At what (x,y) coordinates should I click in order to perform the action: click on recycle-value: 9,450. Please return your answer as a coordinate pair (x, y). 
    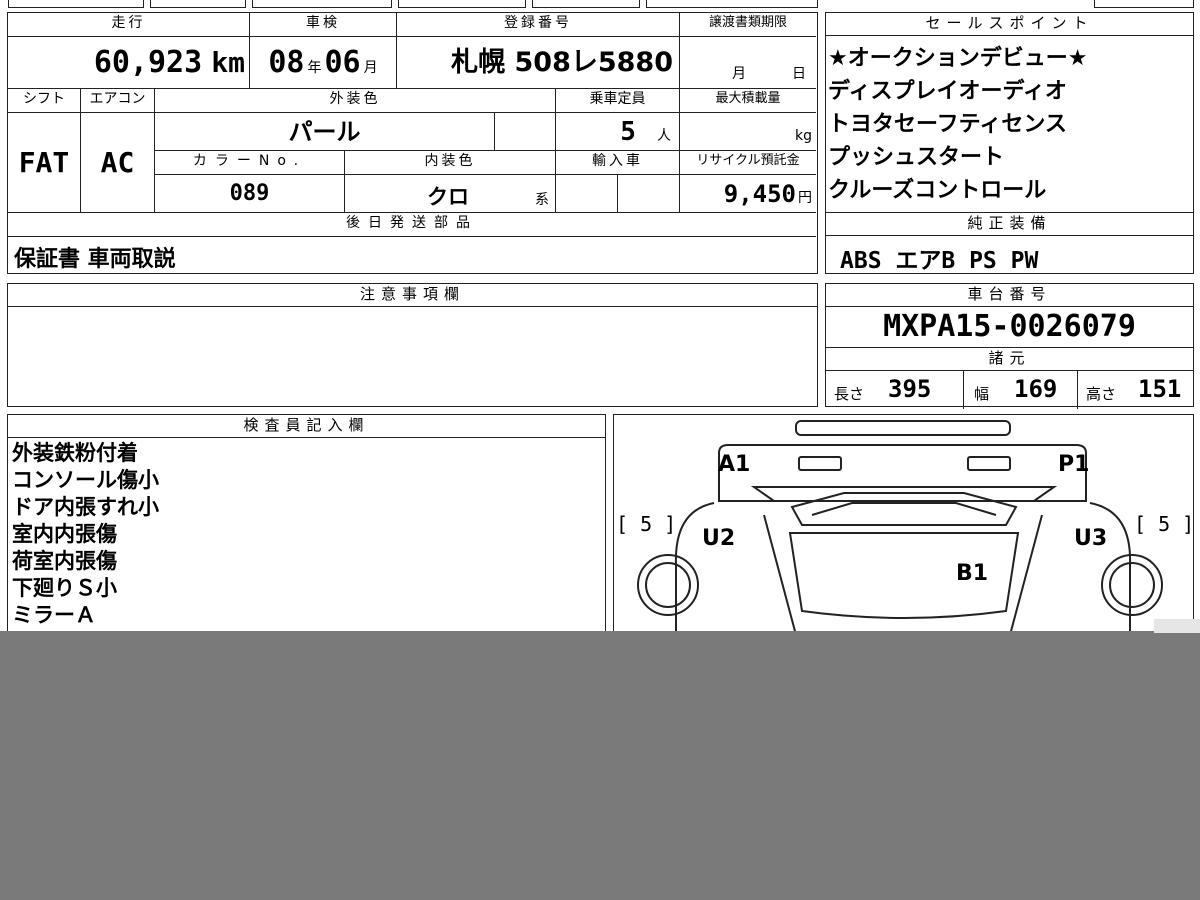
    Looking at the image, I should click on (759, 194).